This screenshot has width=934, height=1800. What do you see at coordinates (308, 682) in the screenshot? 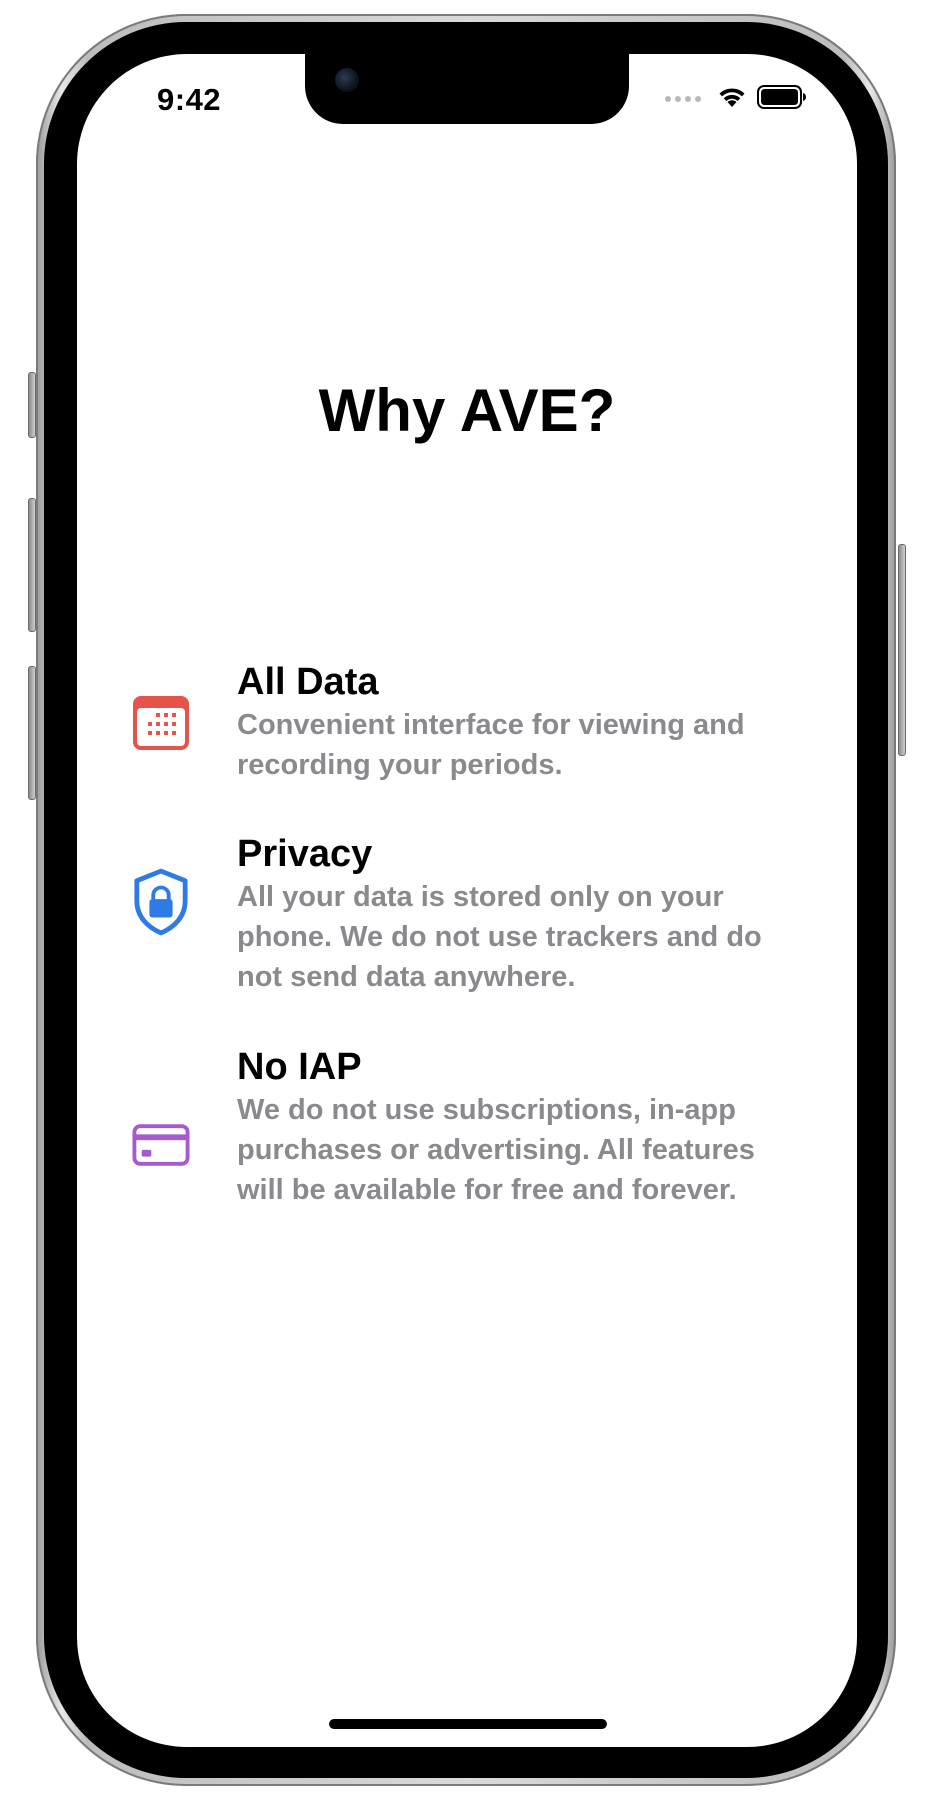
I see `feature-title: All Data` at bounding box center [308, 682].